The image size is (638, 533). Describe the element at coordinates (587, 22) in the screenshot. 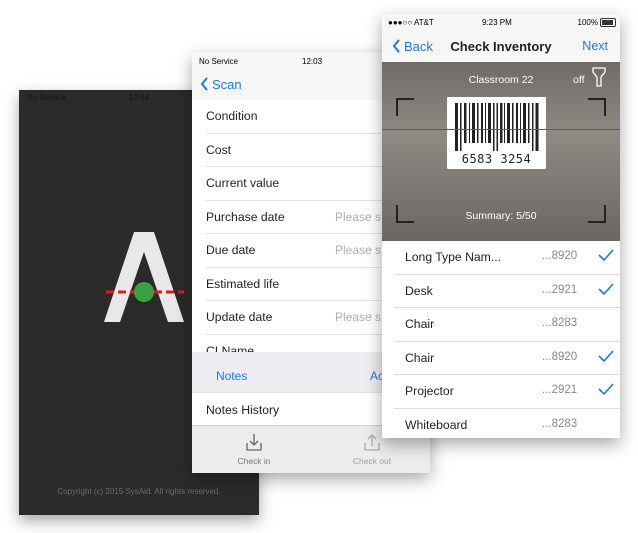

I see `battery-percent: 100%` at that location.